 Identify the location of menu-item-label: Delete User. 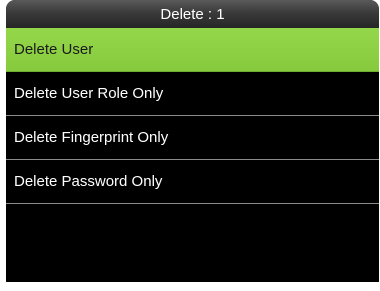
(54, 49).